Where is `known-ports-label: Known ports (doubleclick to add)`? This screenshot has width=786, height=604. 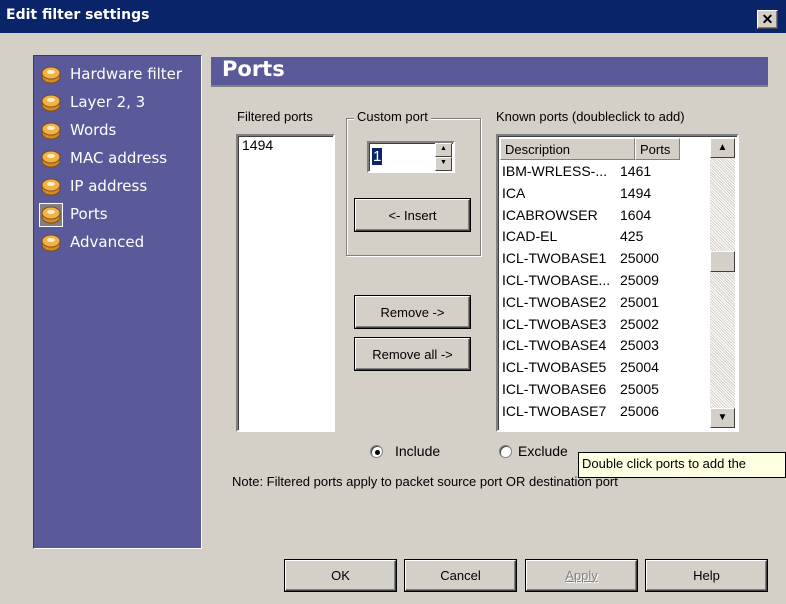
known-ports-label: Known ports (doubleclick to add) is located at coordinates (590, 116).